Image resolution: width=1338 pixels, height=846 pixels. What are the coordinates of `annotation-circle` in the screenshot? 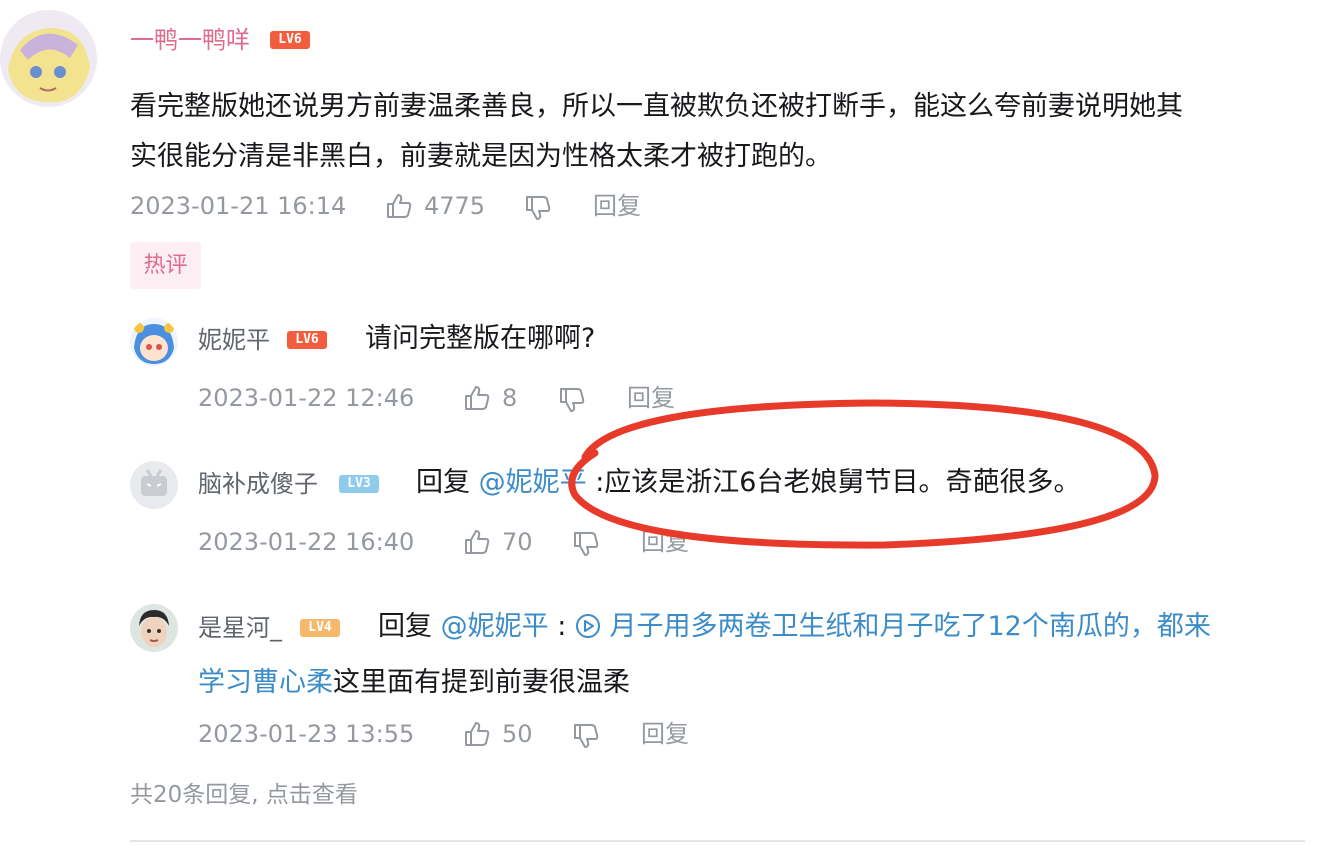 It's located at (863, 474).